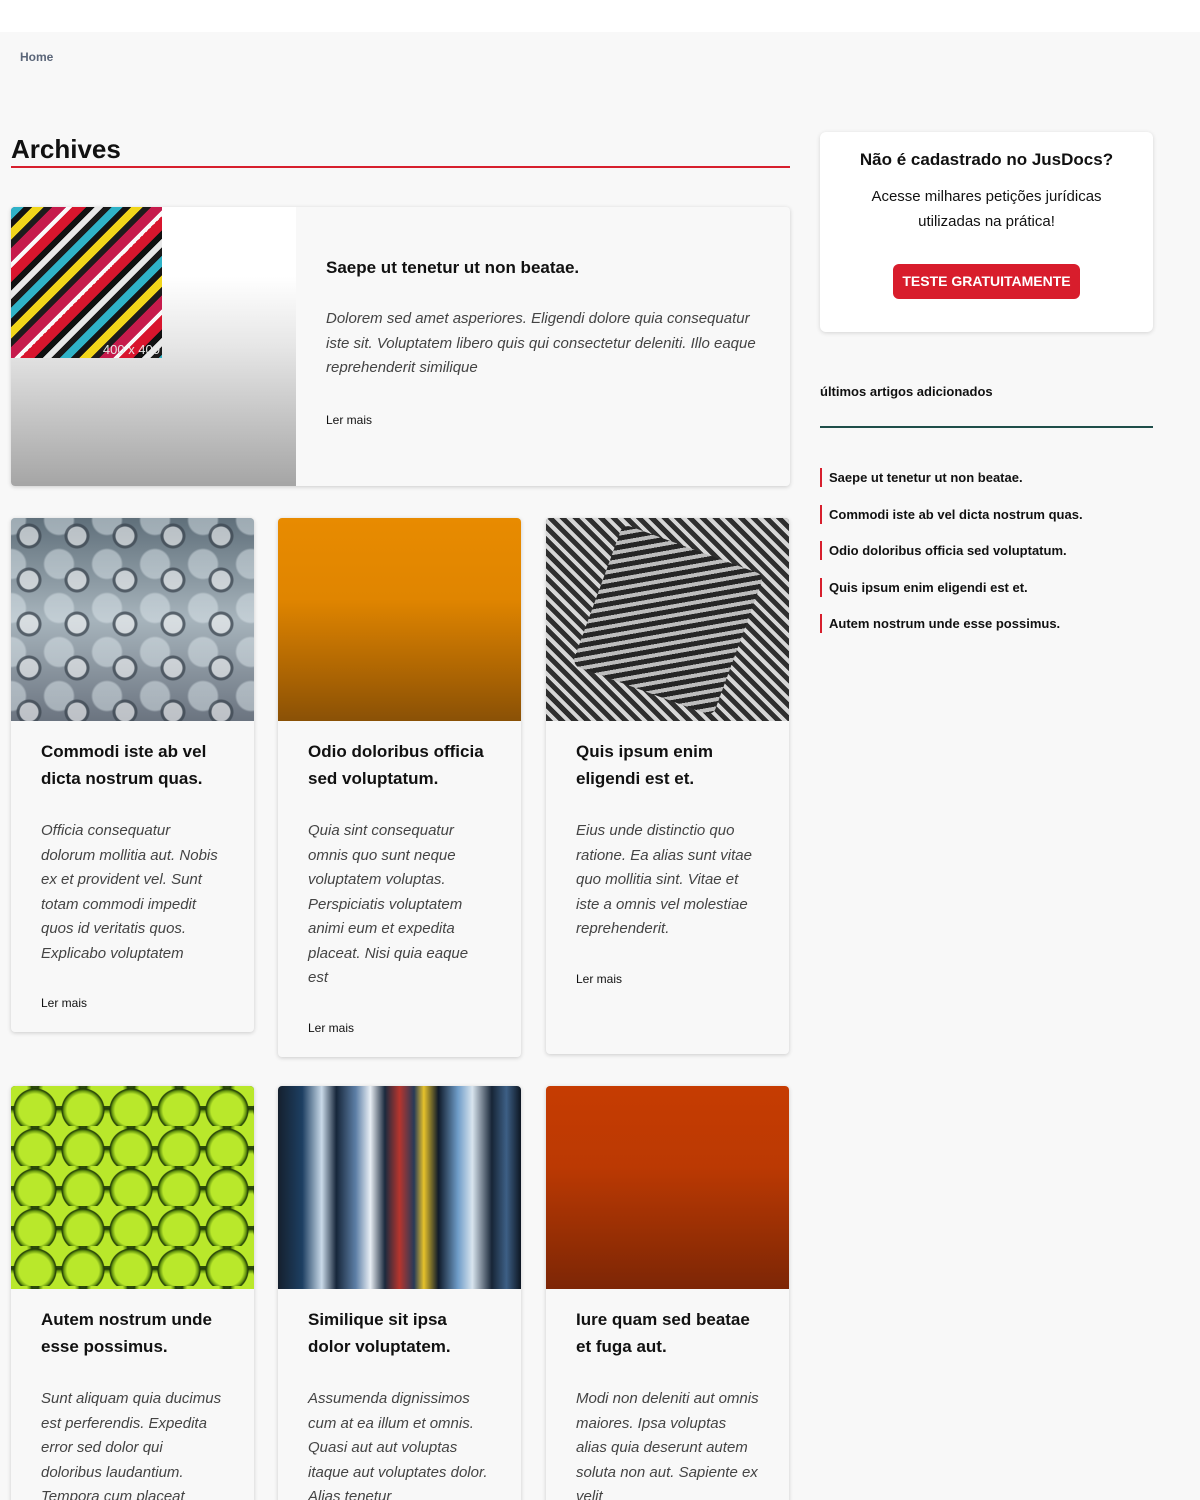 Image resolution: width=1200 pixels, height=1500 pixels. Describe the element at coordinates (541, 268) in the screenshot. I see `featured-post-title: Saepe ut tenetur ut non beatae.` at that location.